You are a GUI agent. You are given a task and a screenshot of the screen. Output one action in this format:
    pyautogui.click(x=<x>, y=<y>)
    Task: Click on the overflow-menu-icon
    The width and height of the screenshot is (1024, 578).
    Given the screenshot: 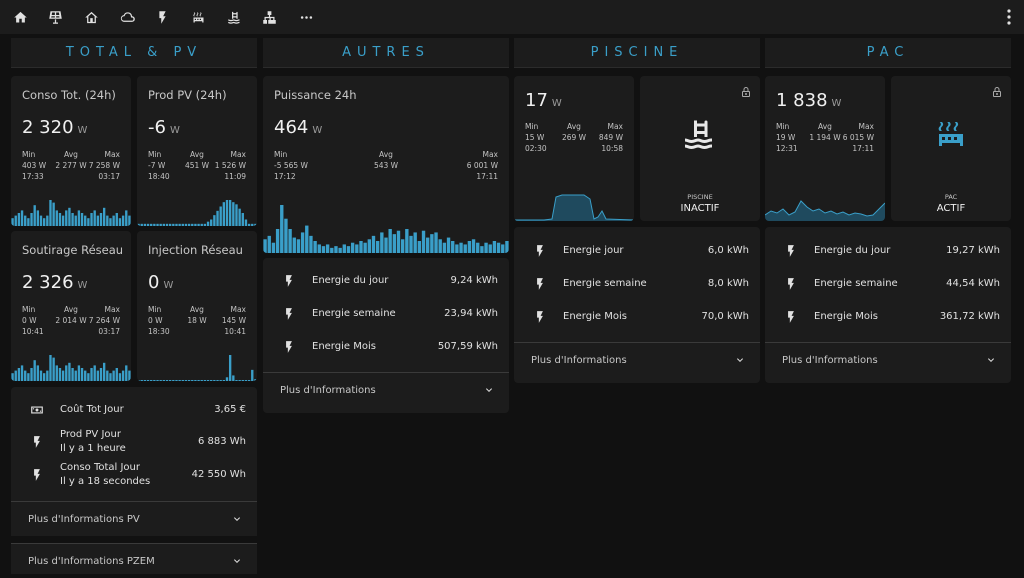 What is the action you would take?
    pyautogui.click(x=1009, y=17)
    